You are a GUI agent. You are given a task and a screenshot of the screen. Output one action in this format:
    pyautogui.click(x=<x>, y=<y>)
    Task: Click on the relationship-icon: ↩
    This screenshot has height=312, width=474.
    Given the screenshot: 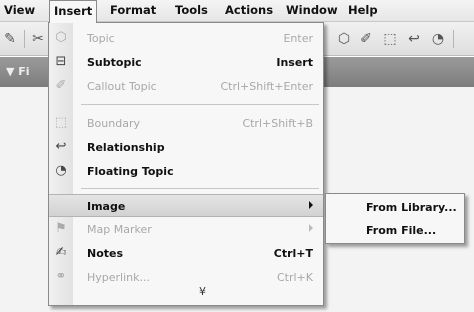 What is the action you would take?
    pyautogui.click(x=61, y=146)
    